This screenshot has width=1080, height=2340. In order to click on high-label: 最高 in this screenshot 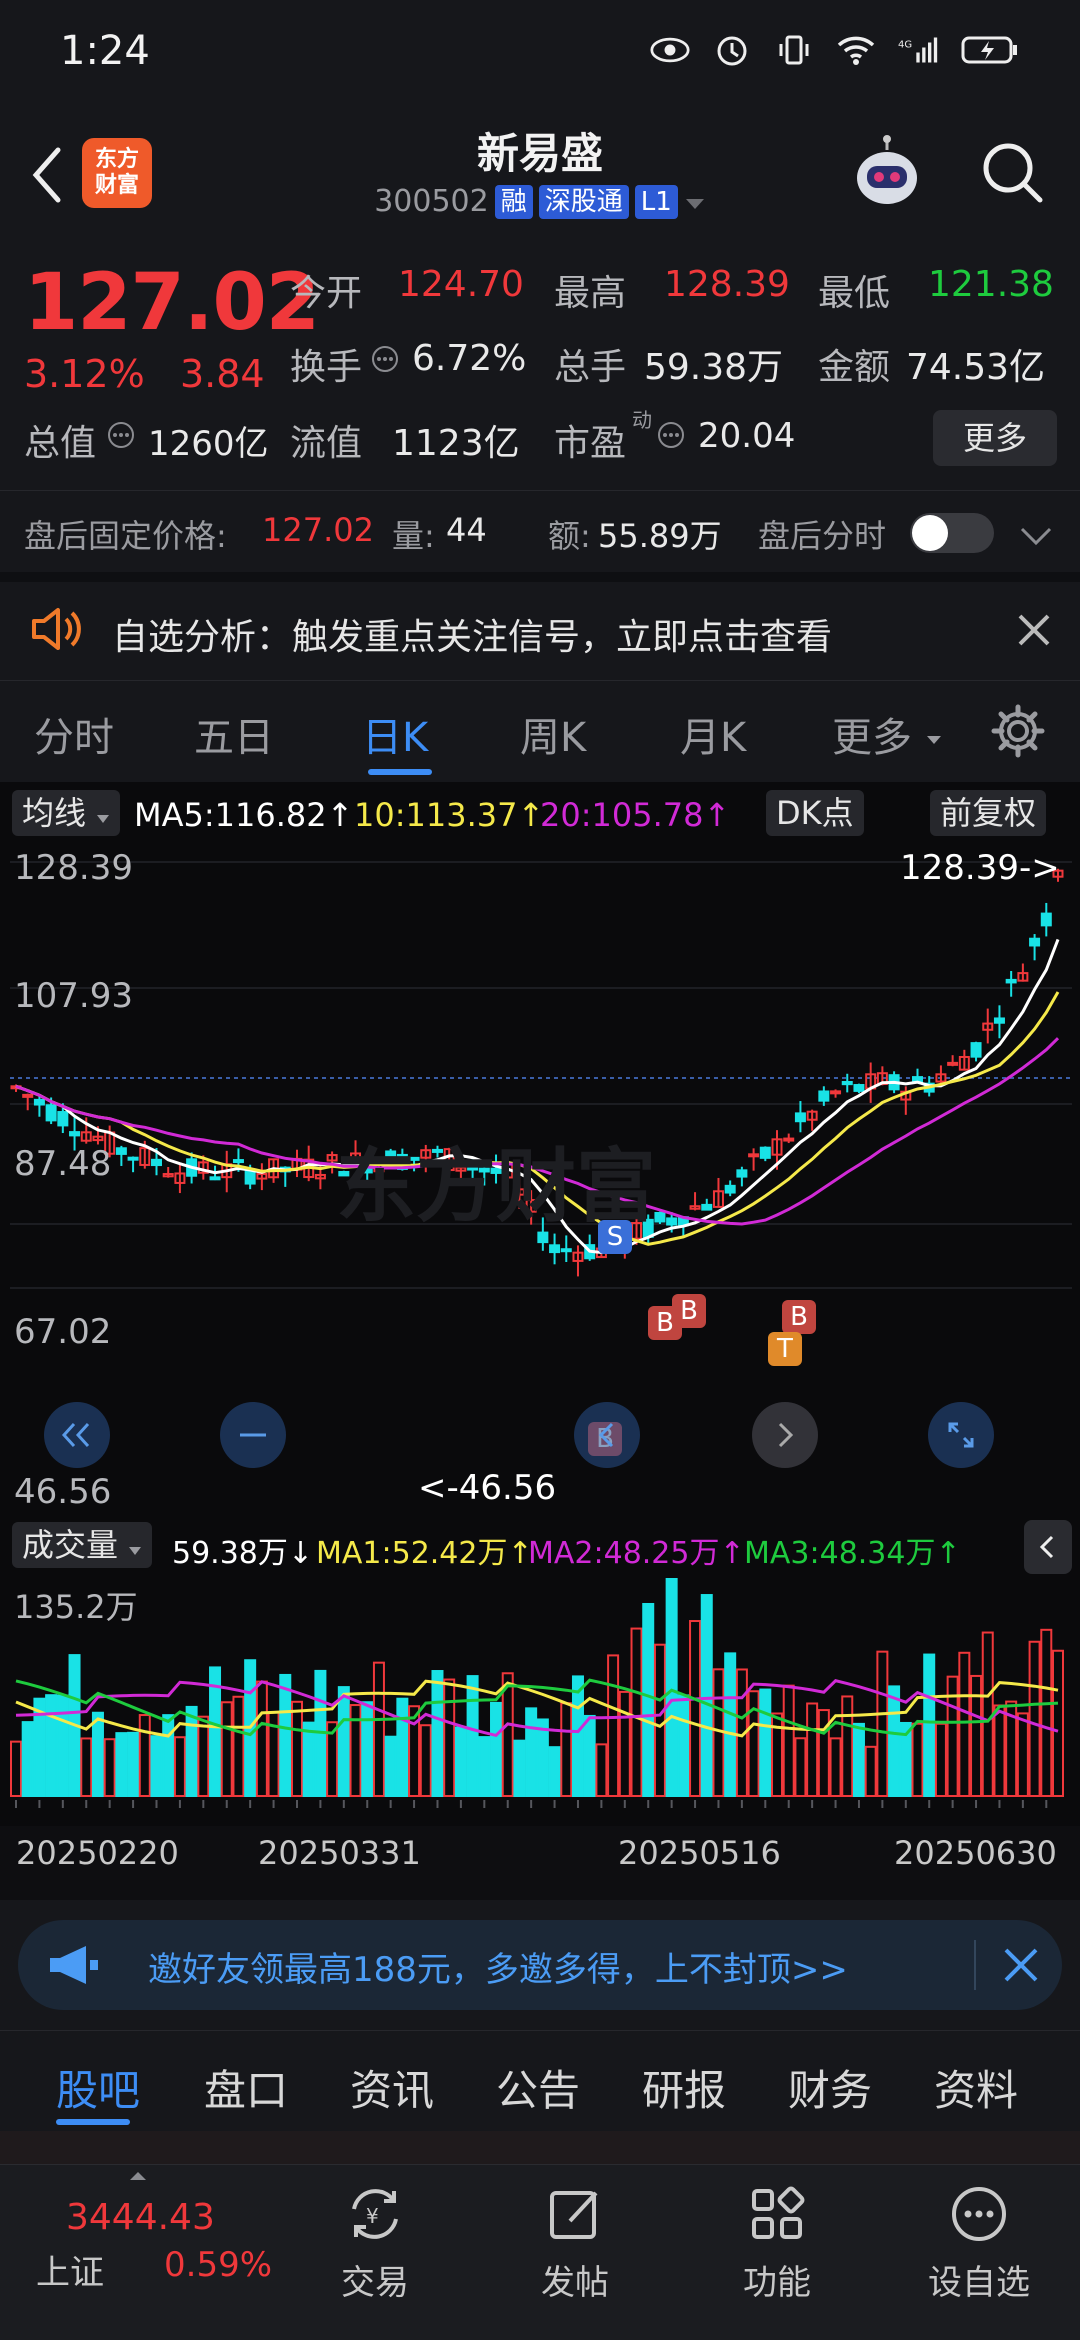, I will do `click(590, 293)`.